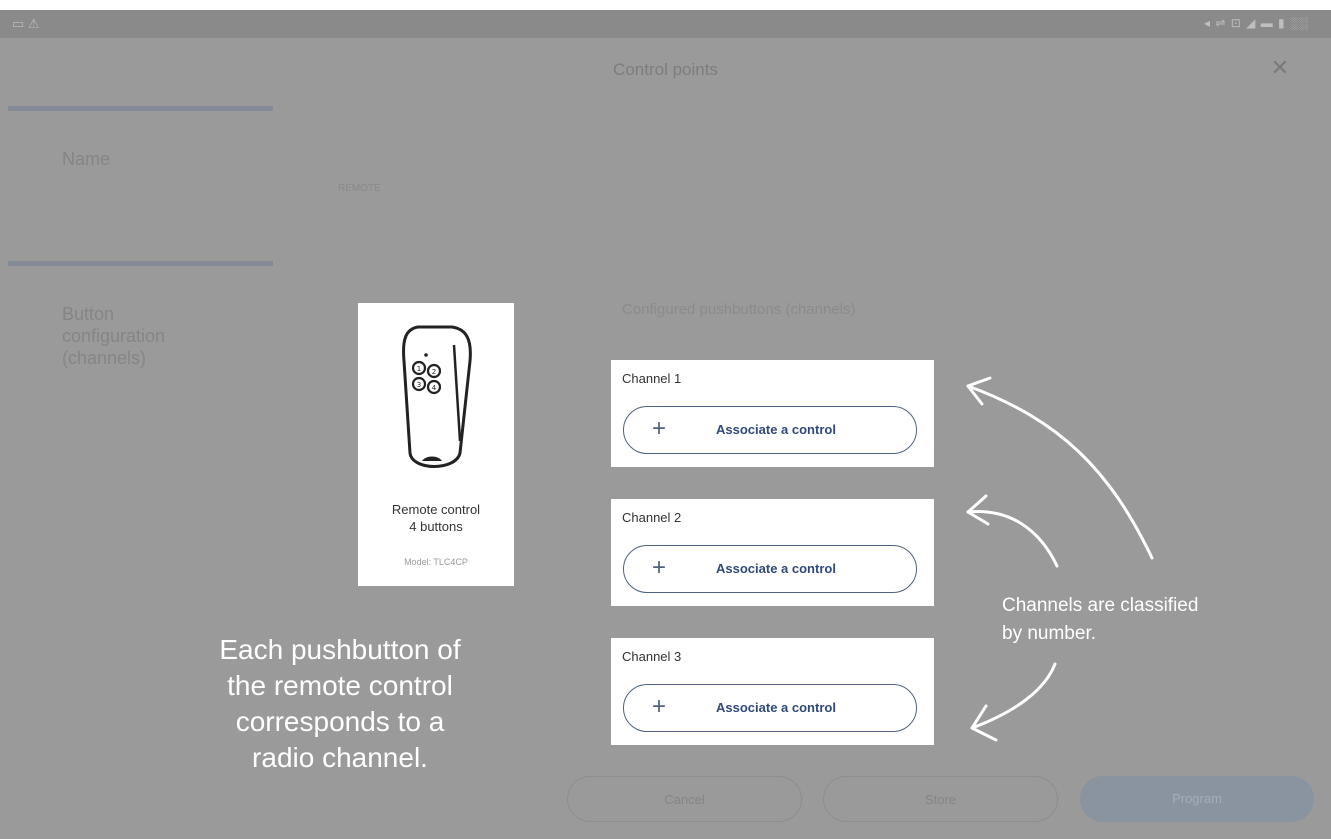 The image size is (1331, 839). I want to click on arrowhead-icon, so click(978, 510).